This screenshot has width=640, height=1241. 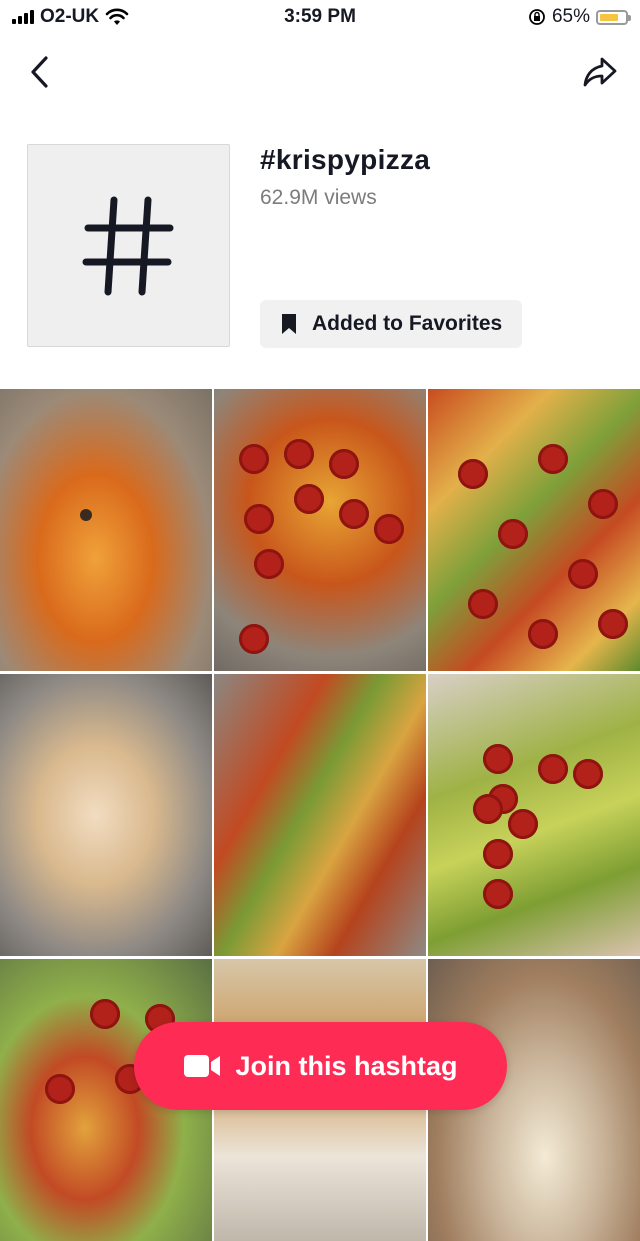 I want to click on back-icon, so click(x=39, y=72).